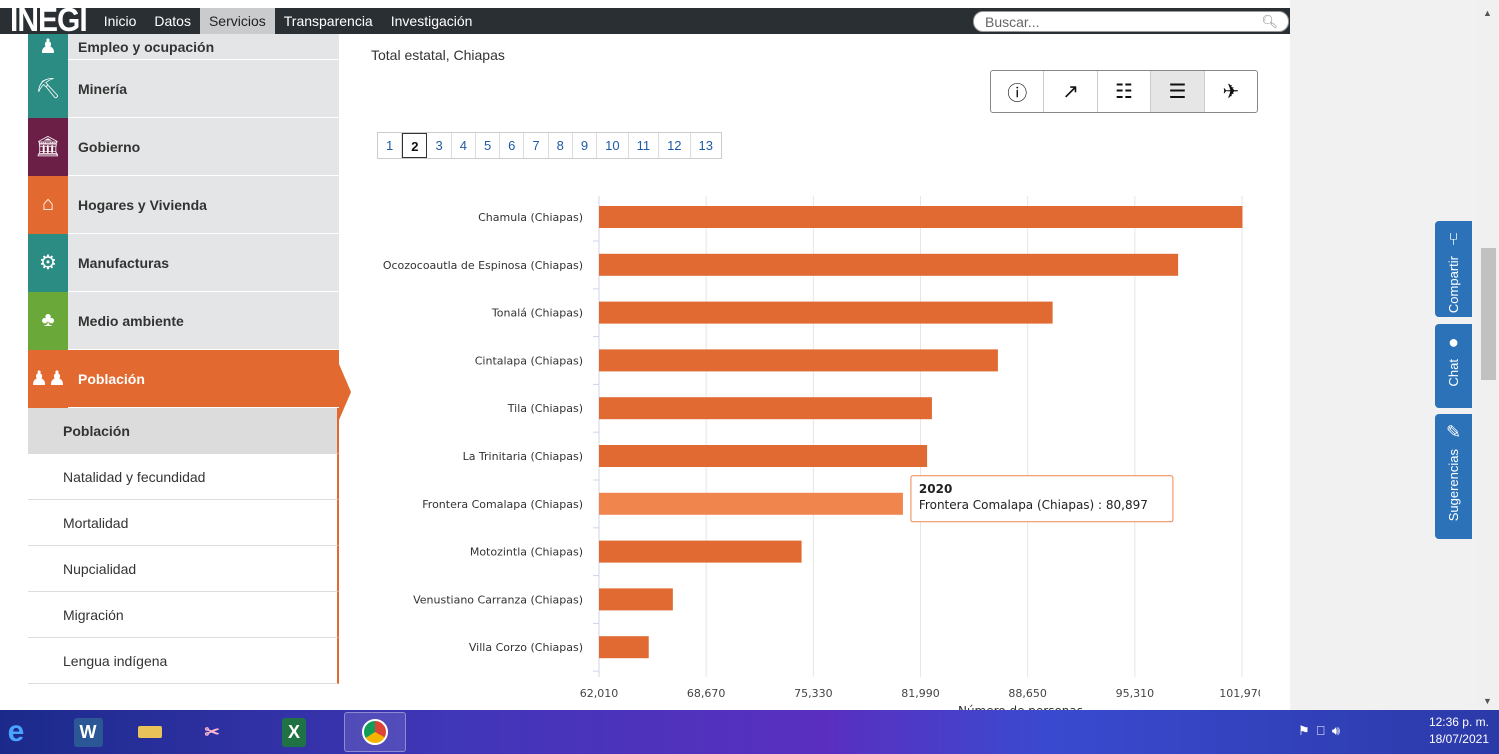 The width and height of the screenshot is (1499, 754). Describe the element at coordinates (530, 217) in the screenshot. I see `category-label: Chamula (Chiapas)` at that location.